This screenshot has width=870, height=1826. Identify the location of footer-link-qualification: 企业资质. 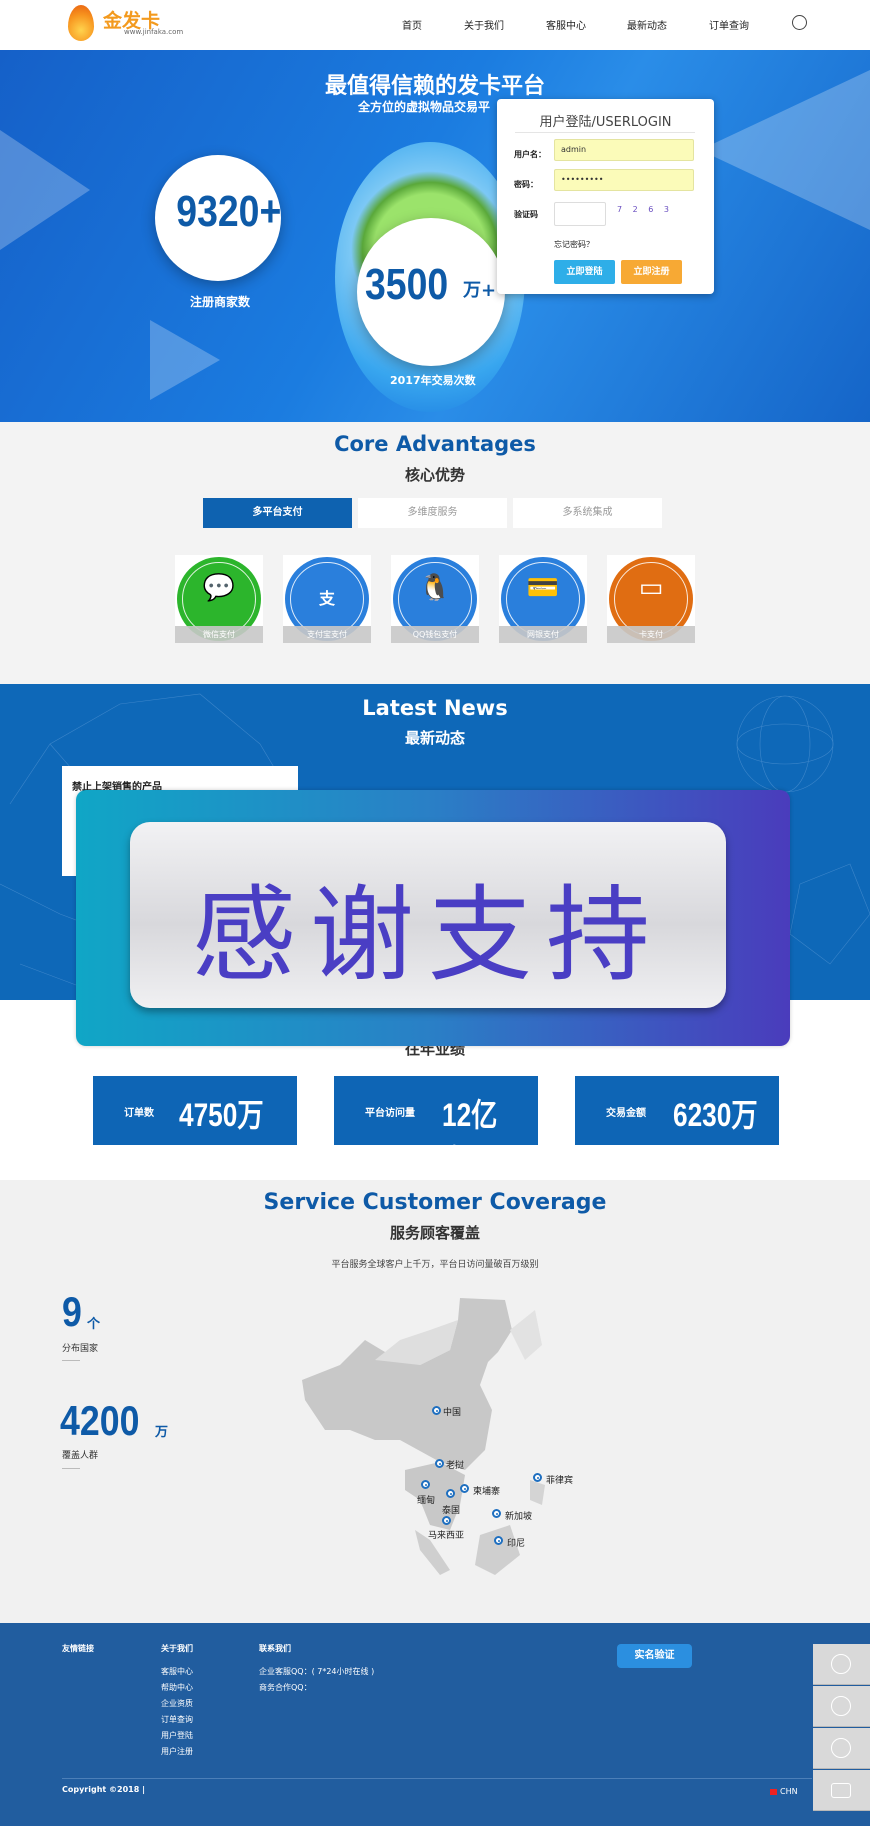
(177, 1703).